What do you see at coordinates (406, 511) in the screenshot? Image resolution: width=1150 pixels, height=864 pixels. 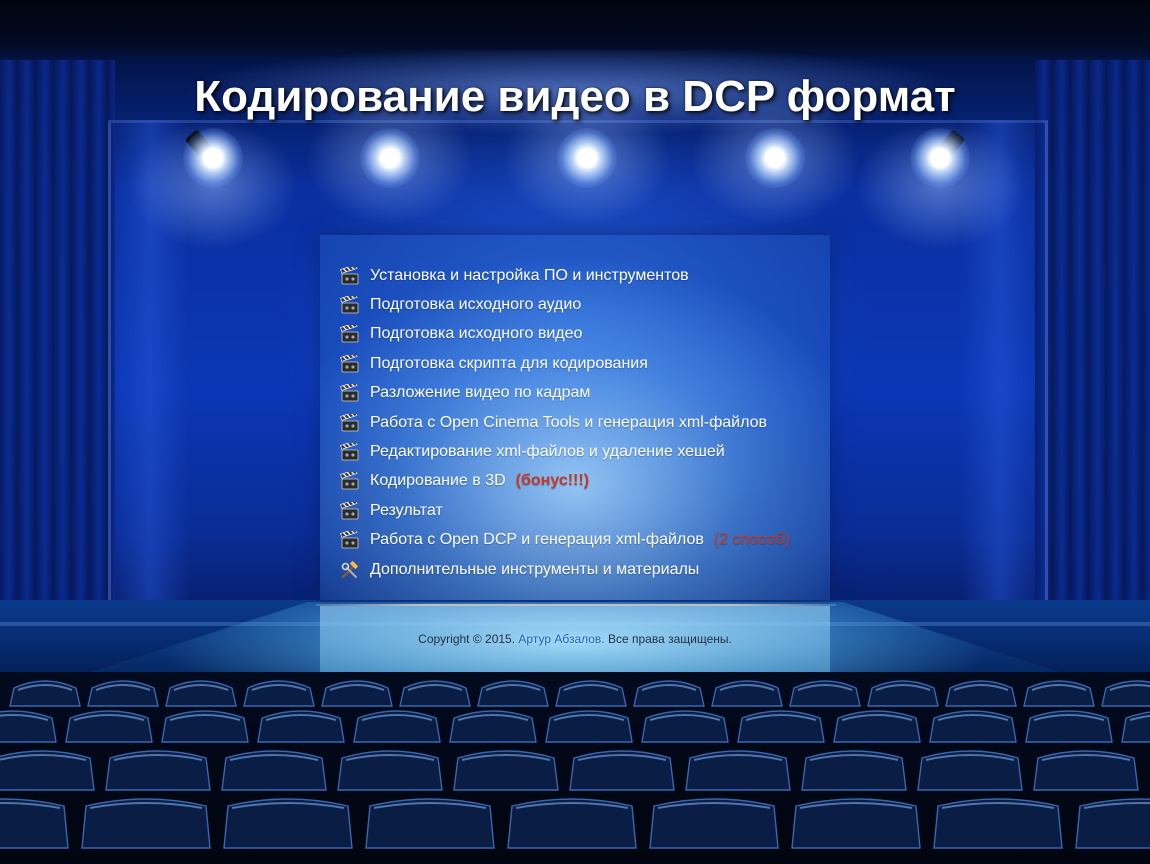 I see `menu-item-label: Результат` at bounding box center [406, 511].